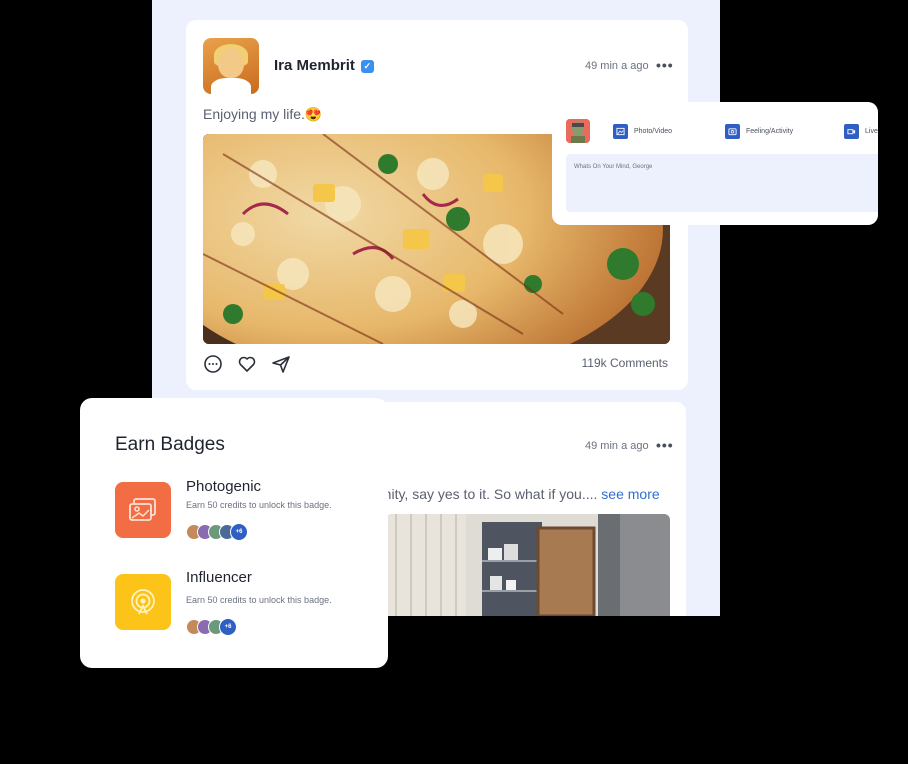 This screenshot has height=764, width=908. I want to click on author-avatar, so click(231, 66).